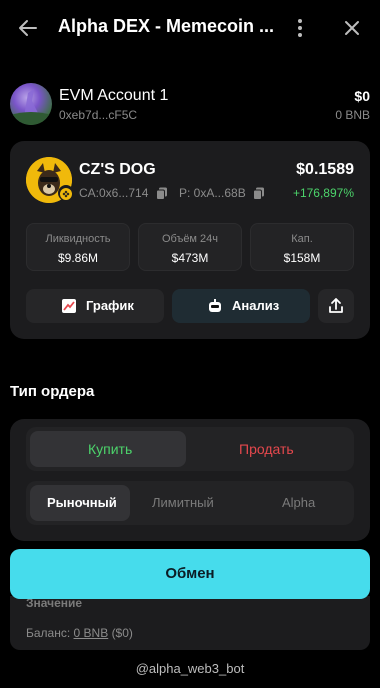 This screenshot has width=380, height=688. What do you see at coordinates (114, 193) in the screenshot?
I see `token-contract-label: CA:0x6...714` at bounding box center [114, 193].